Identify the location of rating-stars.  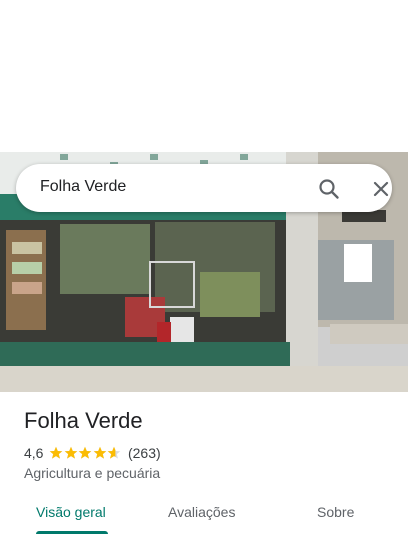
(85, 453).